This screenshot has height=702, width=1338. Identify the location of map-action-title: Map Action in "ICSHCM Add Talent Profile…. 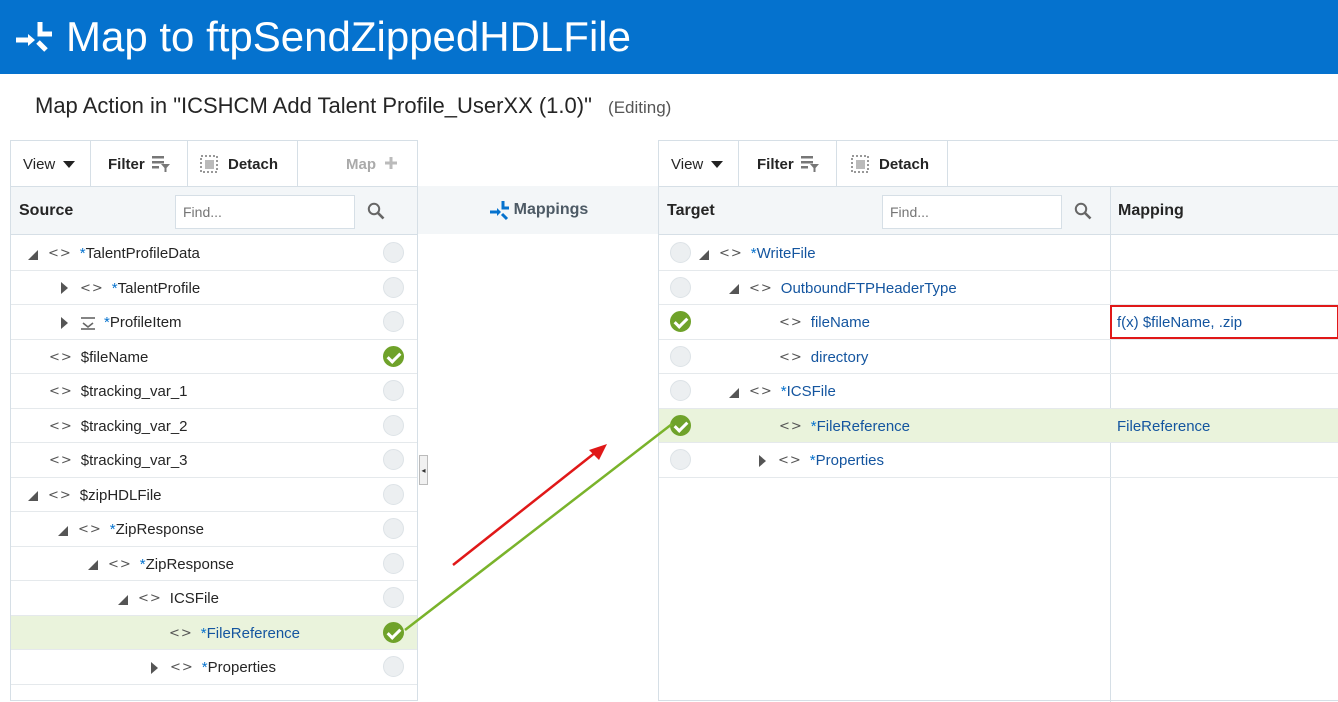
(353, 106).